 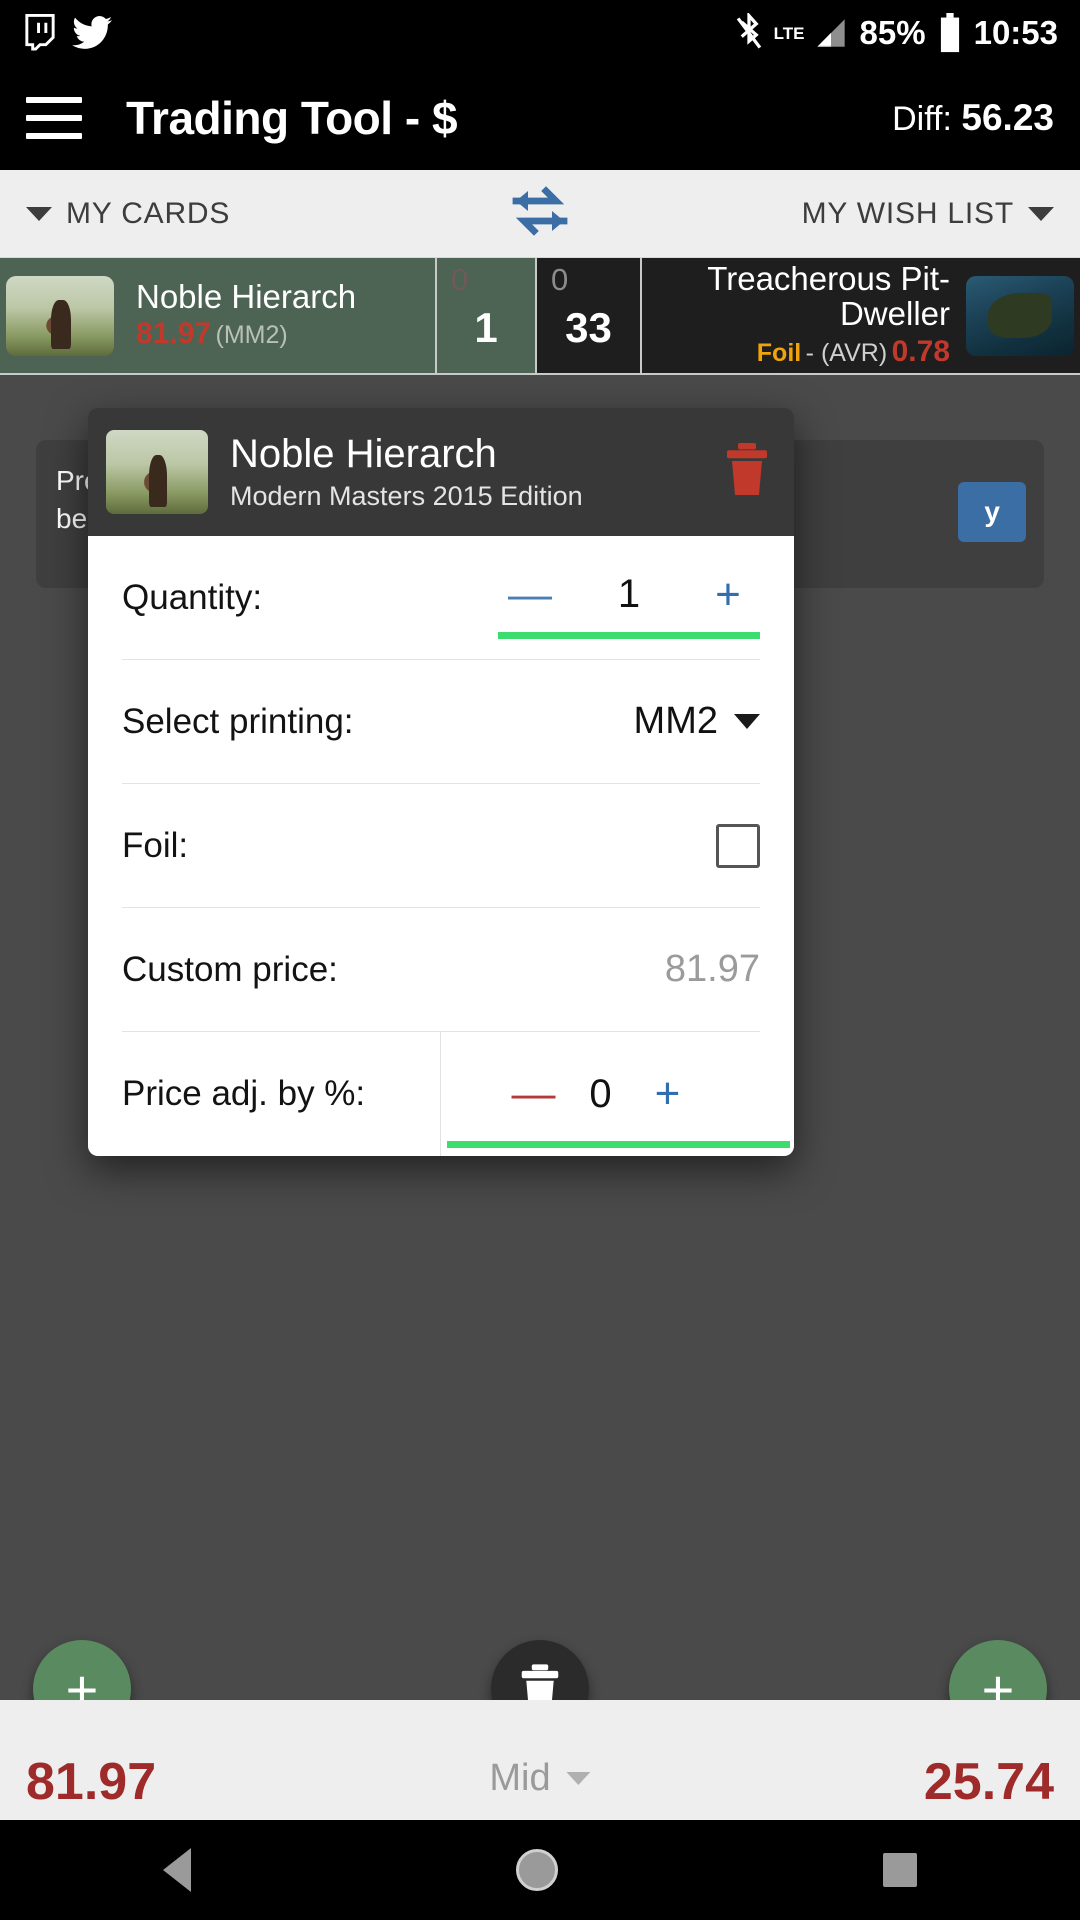 I want to click on price-adjust-value: 0, so click(x=601, y=1094).